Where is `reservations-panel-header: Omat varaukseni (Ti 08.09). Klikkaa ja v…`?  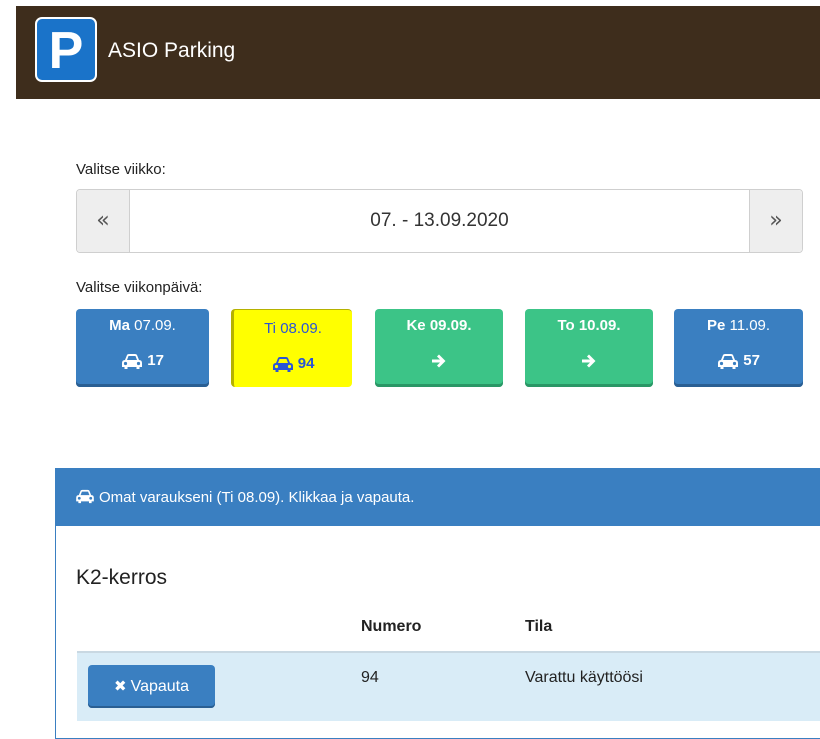
reservations-panel-header: Omat varaukseni (Ti 08.09). Klikkaa ja v… is located at coordinates (438, 497).